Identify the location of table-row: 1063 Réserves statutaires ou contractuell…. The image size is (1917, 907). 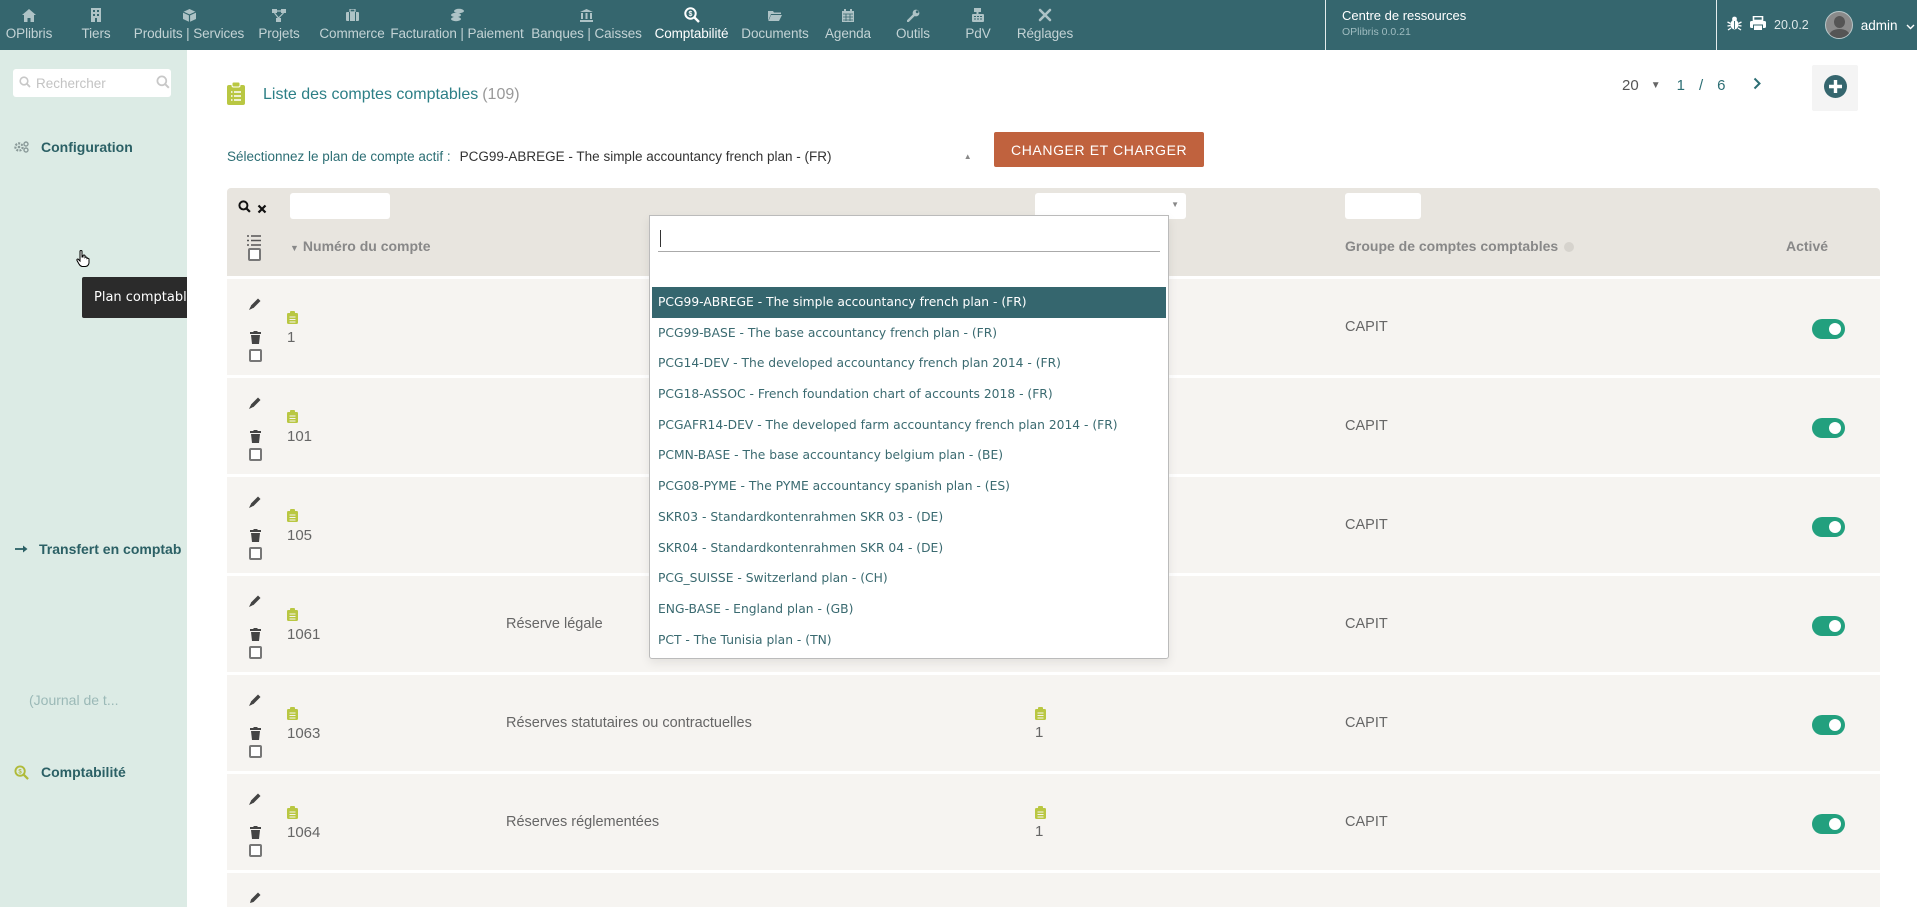
(1053, 721).